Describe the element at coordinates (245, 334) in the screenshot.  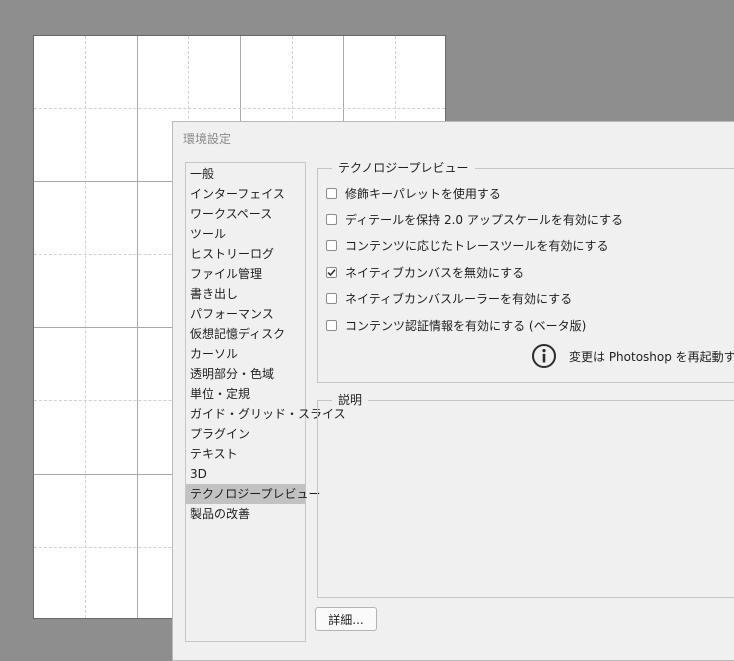
I see `sidebar-item-scratch-disks: 仮想記憶ディスク` at that location.